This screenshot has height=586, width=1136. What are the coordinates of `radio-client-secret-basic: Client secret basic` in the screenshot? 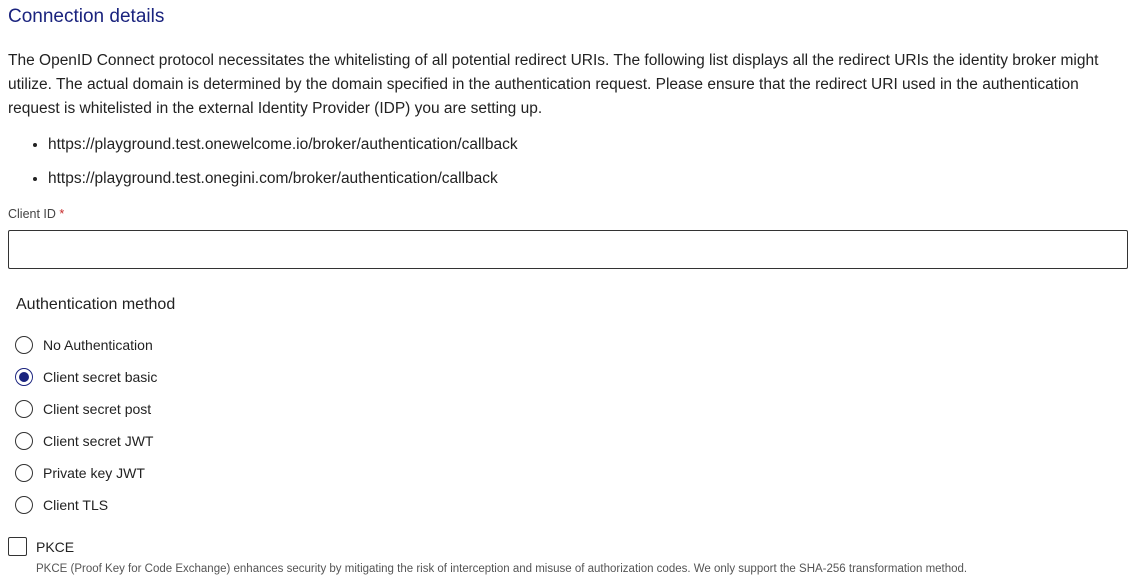 It's located at (86, 377).